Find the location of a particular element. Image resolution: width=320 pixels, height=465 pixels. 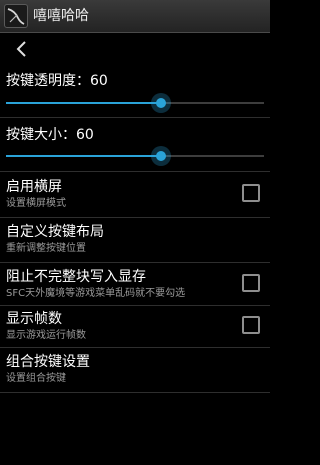

pref-block-incomplete: 阻止不完整块写入显存 SFC天外魔境等游戏菜单乱码就不要勾选 is located at coordinates (135, 285).